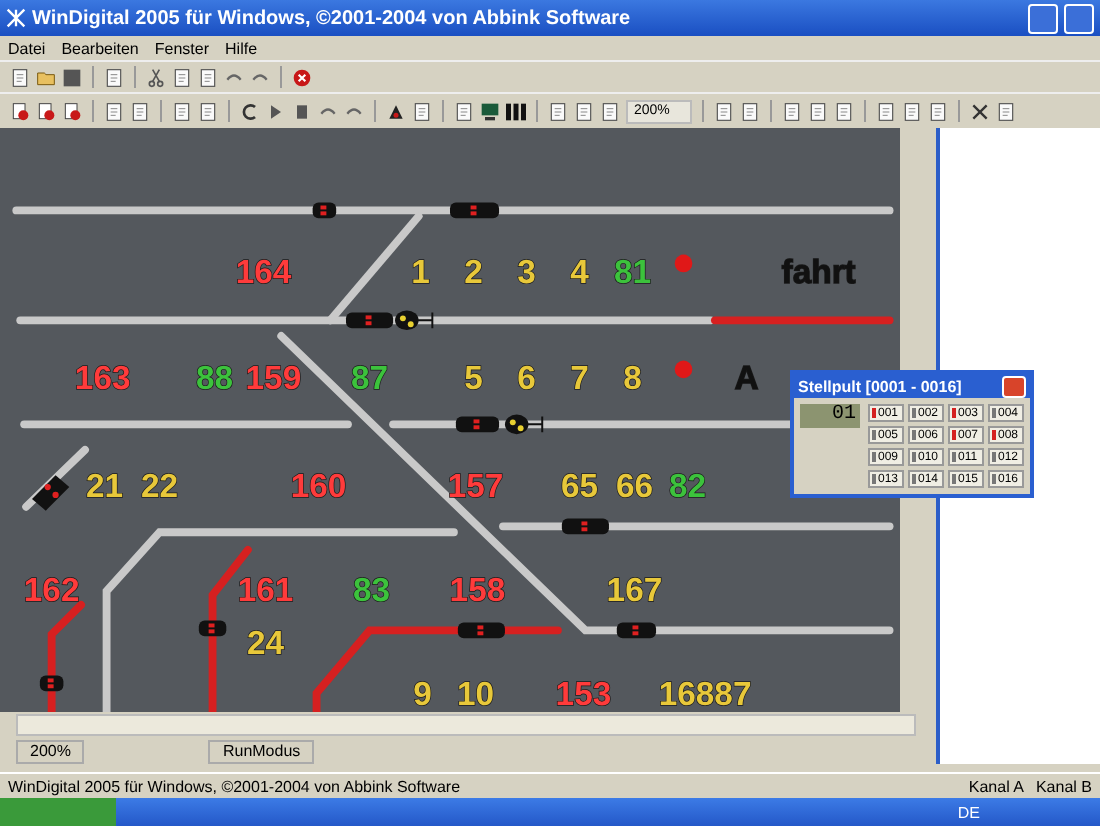 The width and height of the screenshot is (1100, 826). Describe the element at coordinates (490, 111) in the screenshot. I see `monitor-icon` at that location.